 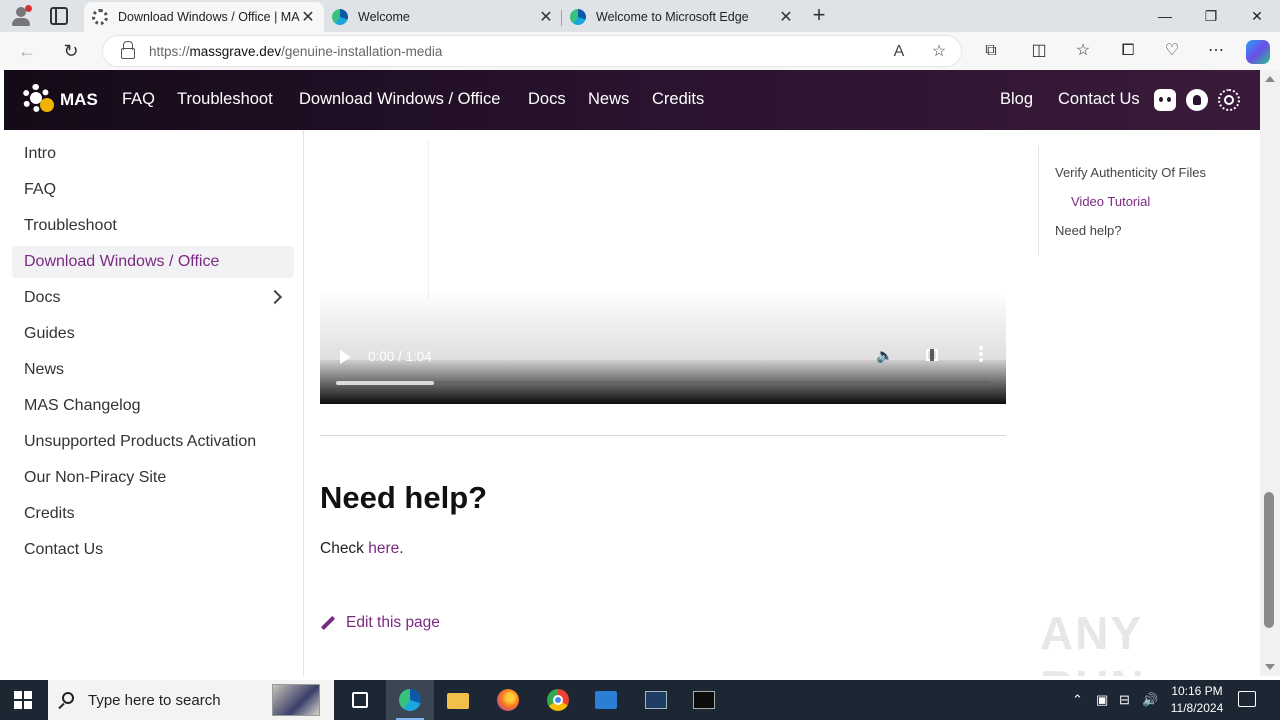 What do you see at coordinates (1130, 172) in the screenshot?
I see `toc-item-verify: Verify Authenticity Of Files` at bounding box center [1130, 172].